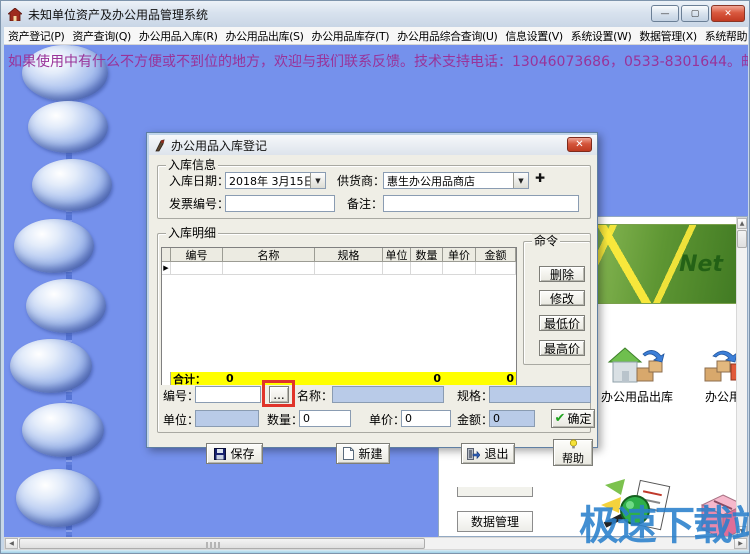 The height and width of the screenshot is (554, 750). What do you see at coordinates (278, 393) in the screenshot?
I see `annotation-highlight` at bounding box center [278, 393].